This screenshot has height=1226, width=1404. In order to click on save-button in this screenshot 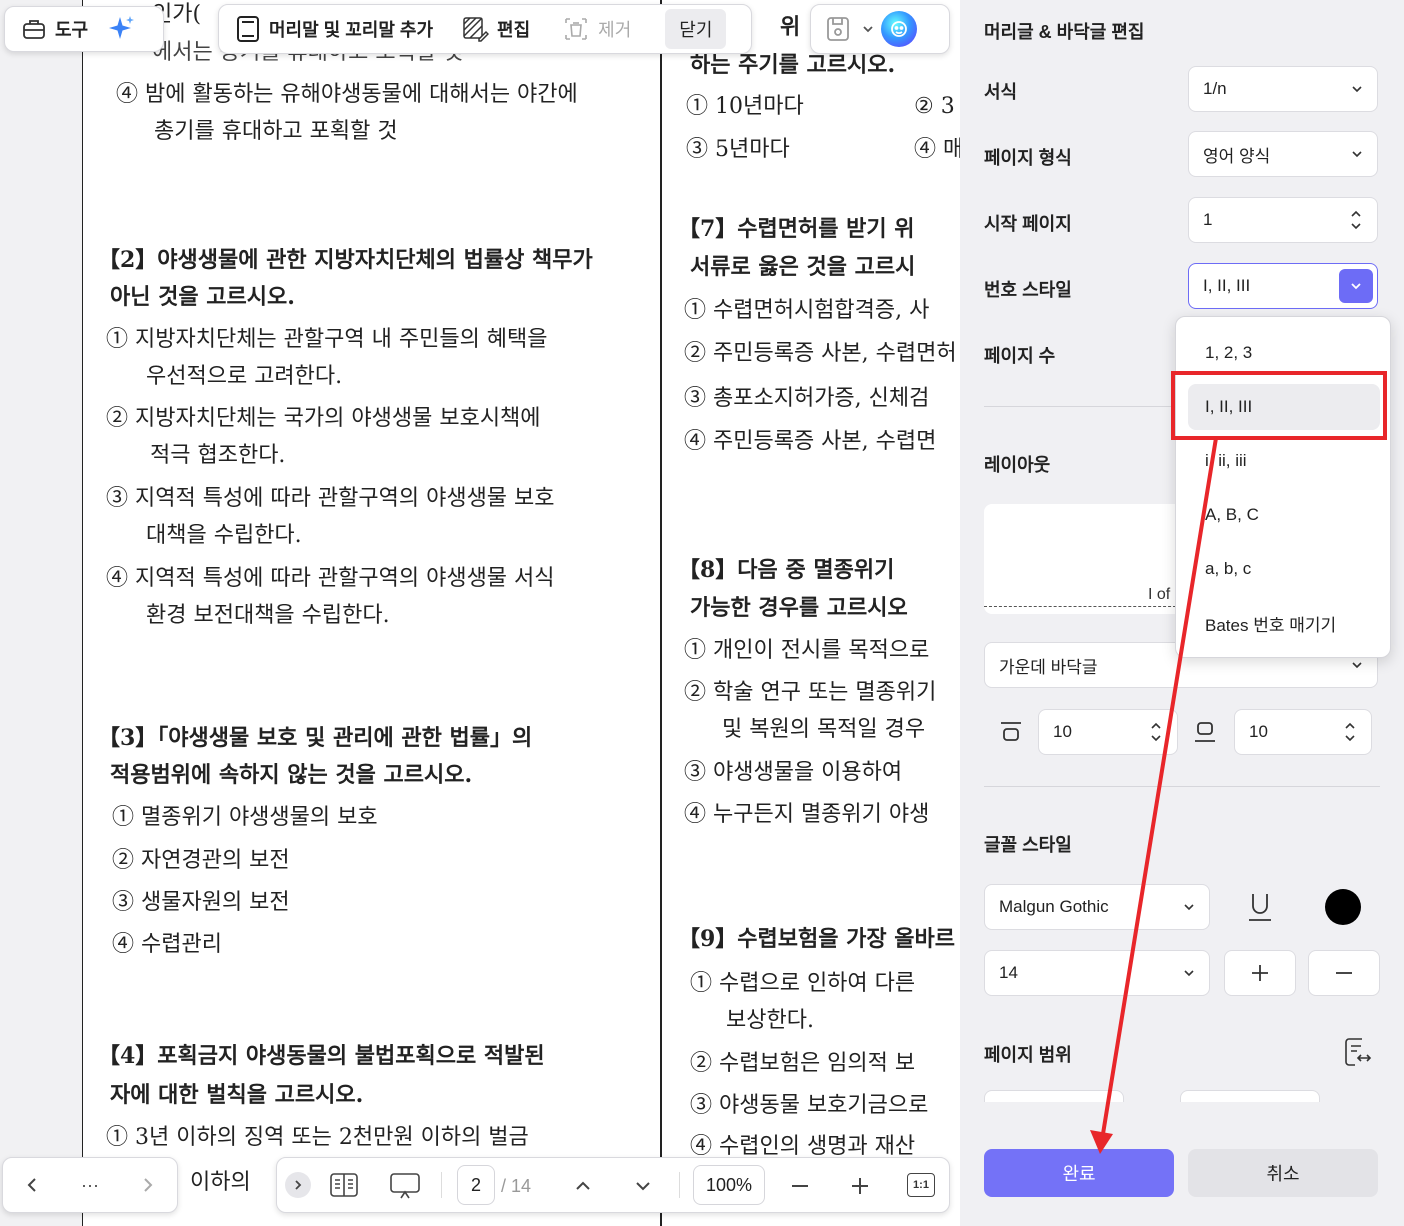, I will do `click(838, 29)`.